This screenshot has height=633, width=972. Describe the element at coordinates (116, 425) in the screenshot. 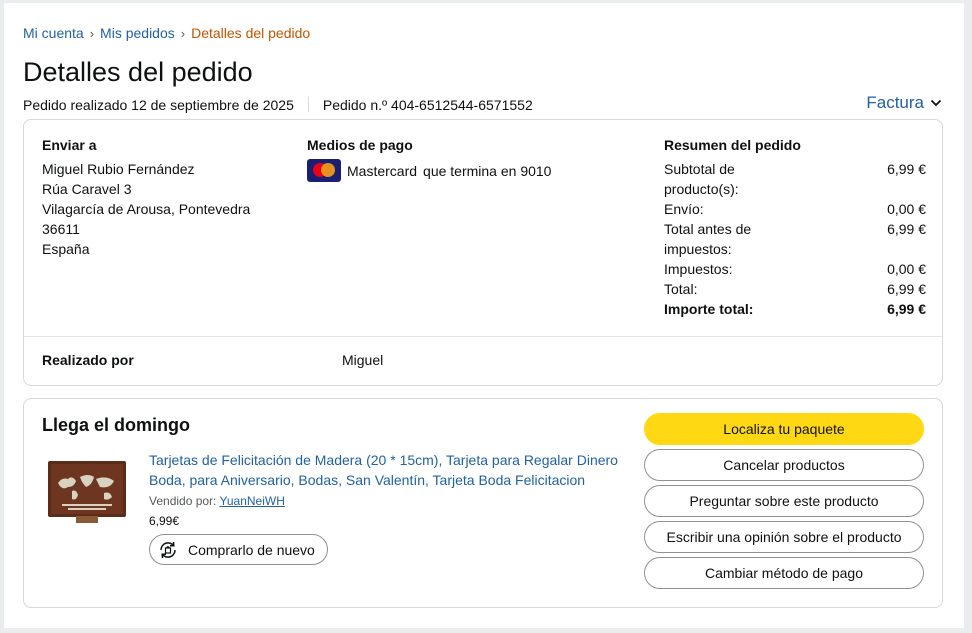

I see `delivery-status: Llega el domingo` at that location.